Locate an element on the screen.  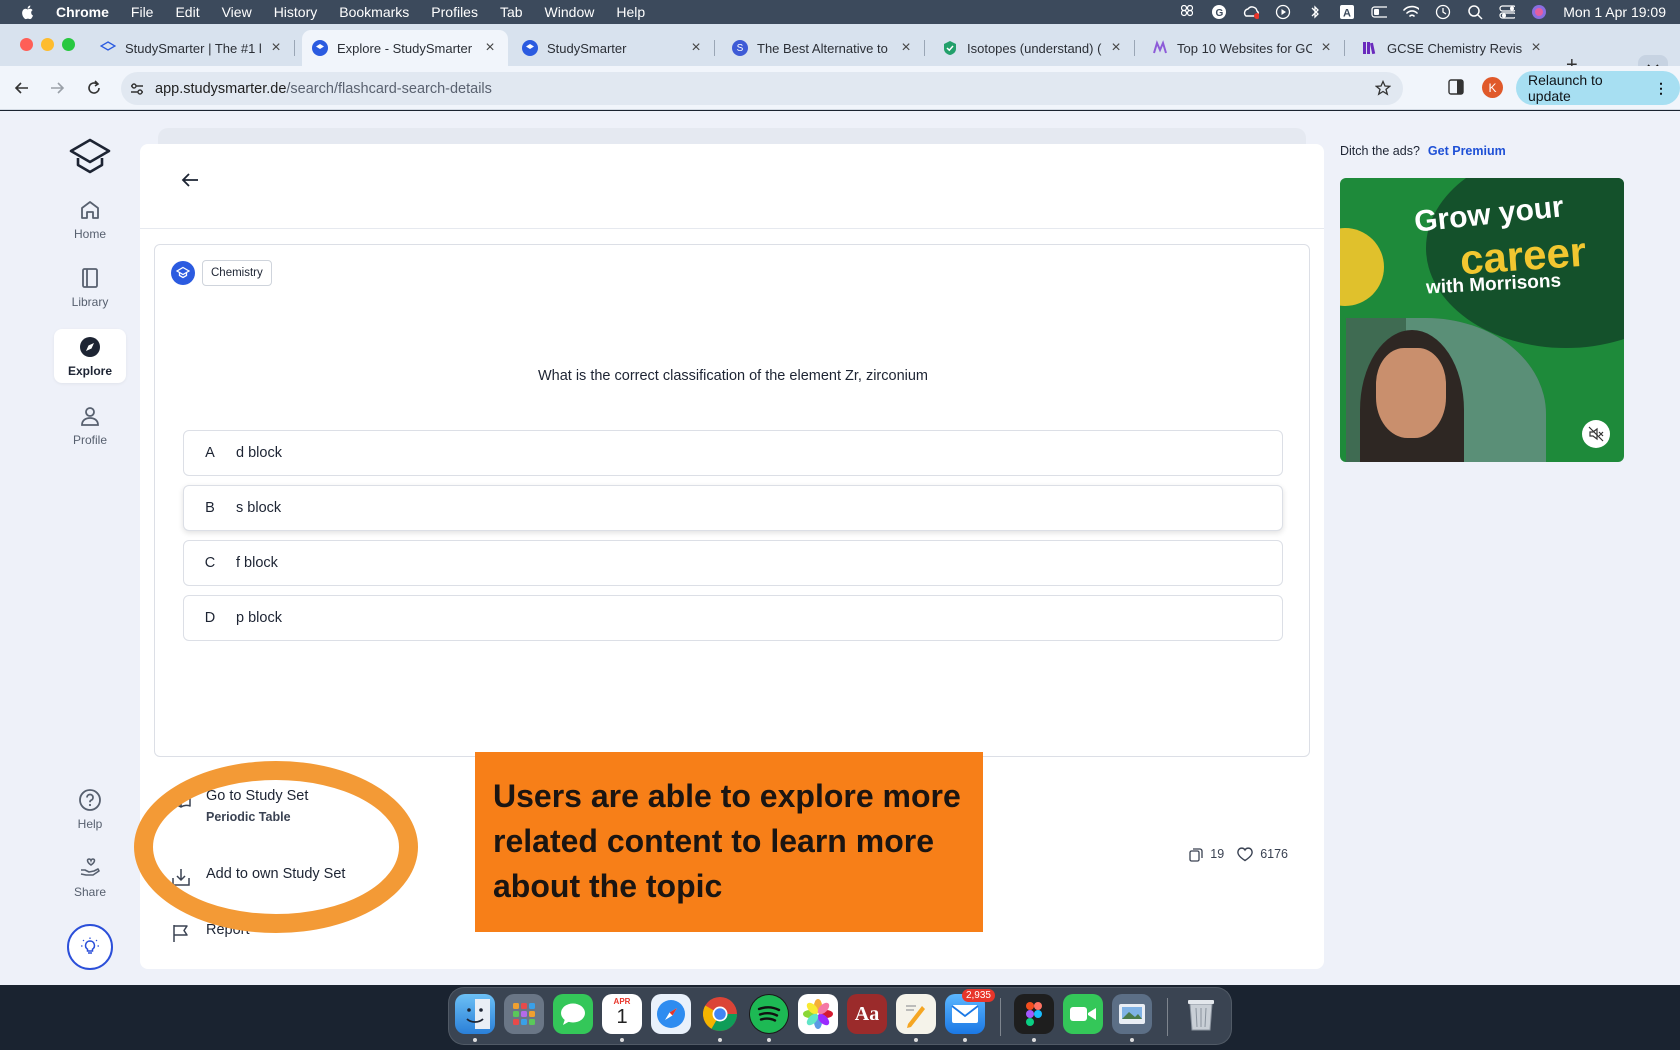
menu-help: Help is located at coordinates (630, 12).